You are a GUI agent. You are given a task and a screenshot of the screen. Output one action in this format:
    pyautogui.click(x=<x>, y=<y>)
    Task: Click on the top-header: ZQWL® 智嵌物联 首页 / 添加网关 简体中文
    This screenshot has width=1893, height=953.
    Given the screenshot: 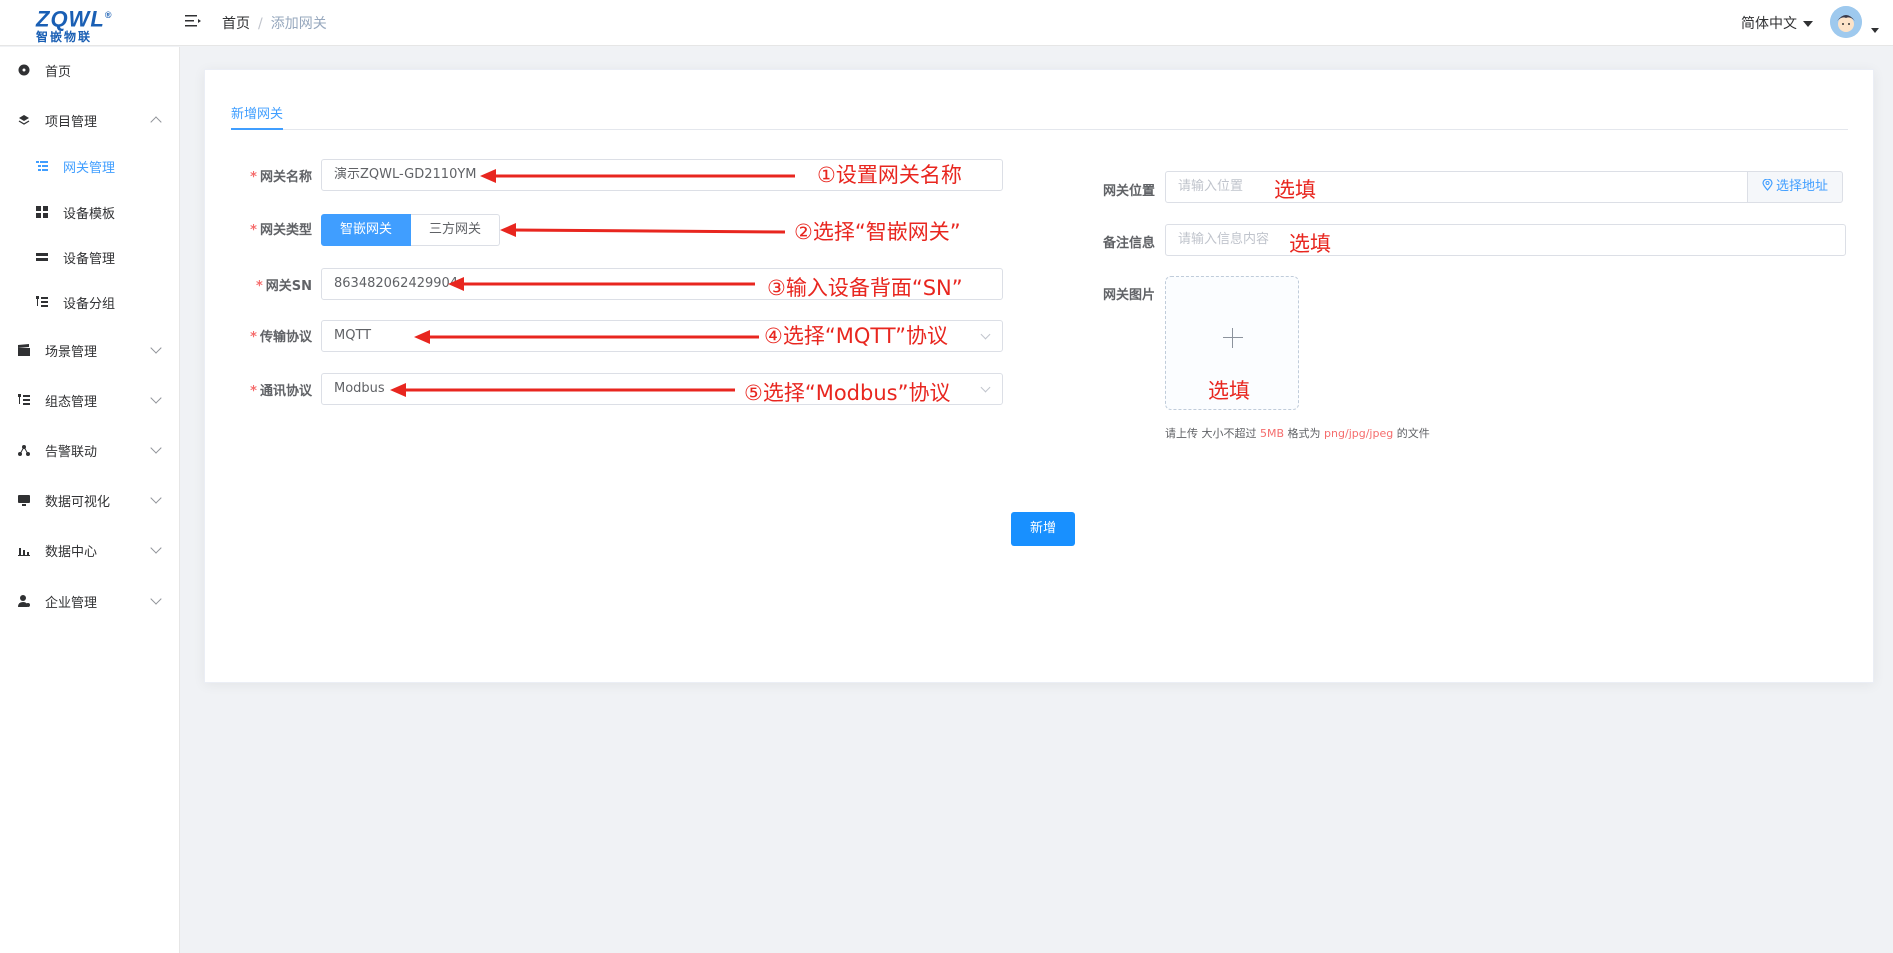 What is the action you would take?
    pyautogui.click(x=946, y=23)
    